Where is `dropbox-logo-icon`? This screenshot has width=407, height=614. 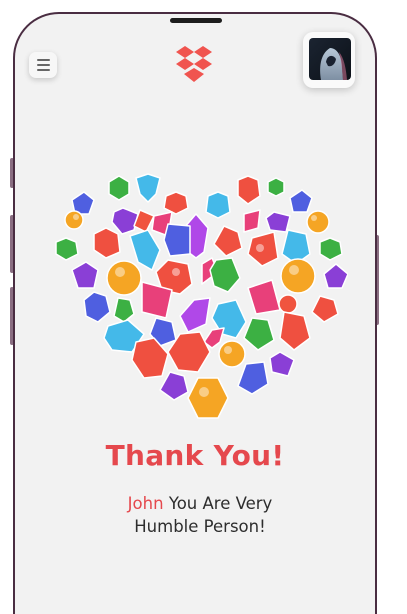
dropbox-logo-icon is located at coordinates (194, 64).